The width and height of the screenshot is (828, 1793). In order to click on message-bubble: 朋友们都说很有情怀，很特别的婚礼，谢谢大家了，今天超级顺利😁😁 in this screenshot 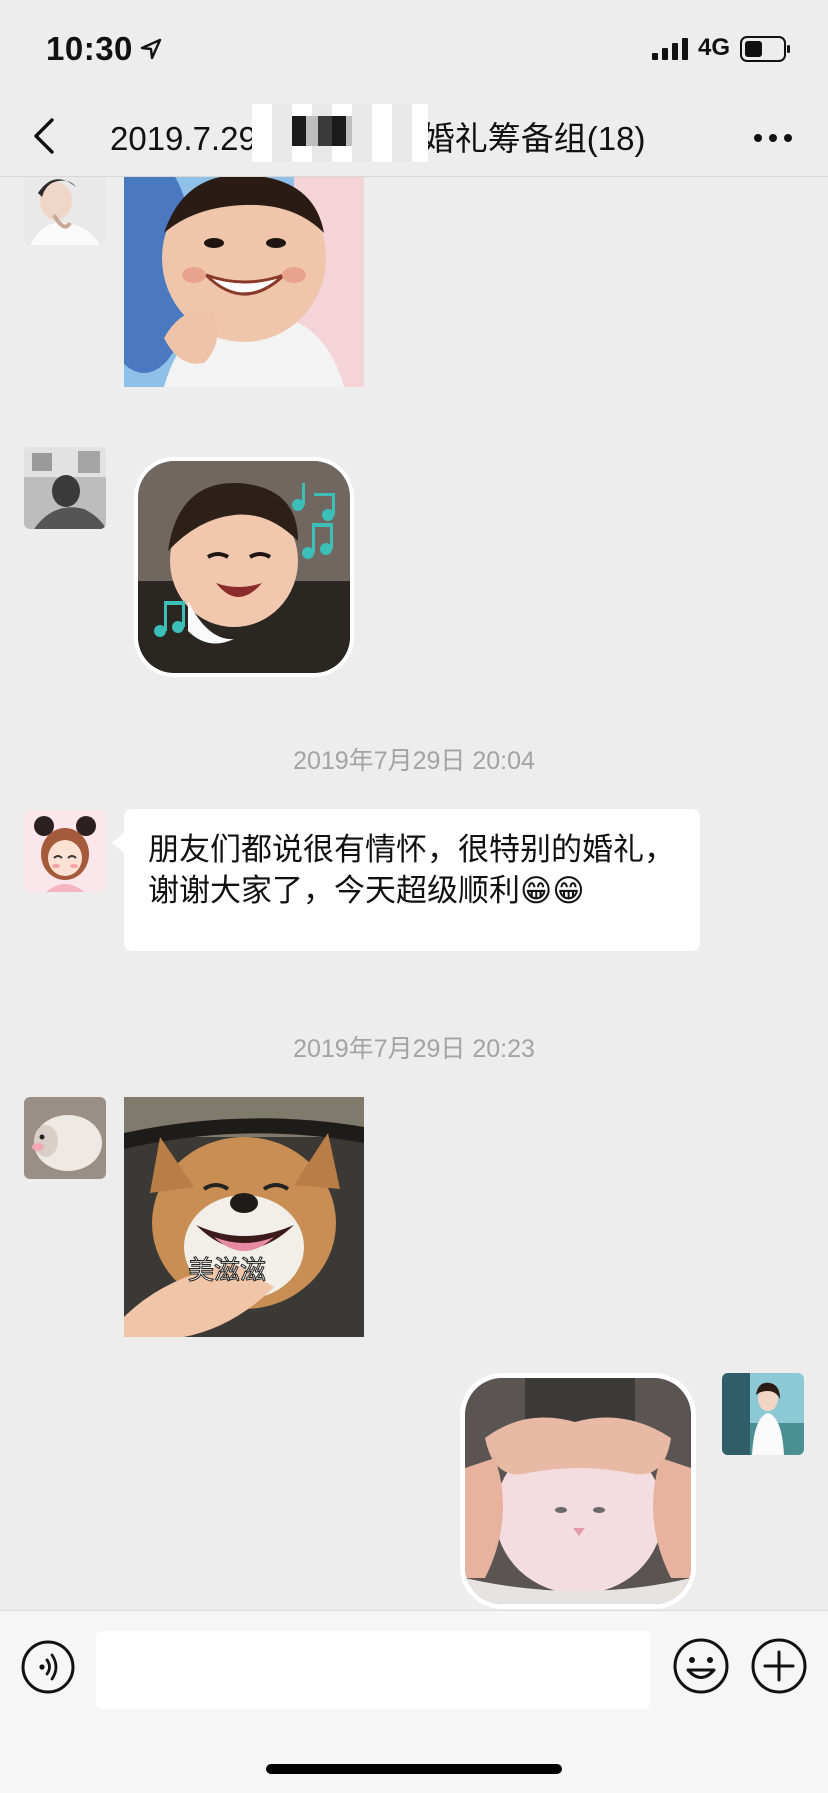, I will do `click(406, 880)`.